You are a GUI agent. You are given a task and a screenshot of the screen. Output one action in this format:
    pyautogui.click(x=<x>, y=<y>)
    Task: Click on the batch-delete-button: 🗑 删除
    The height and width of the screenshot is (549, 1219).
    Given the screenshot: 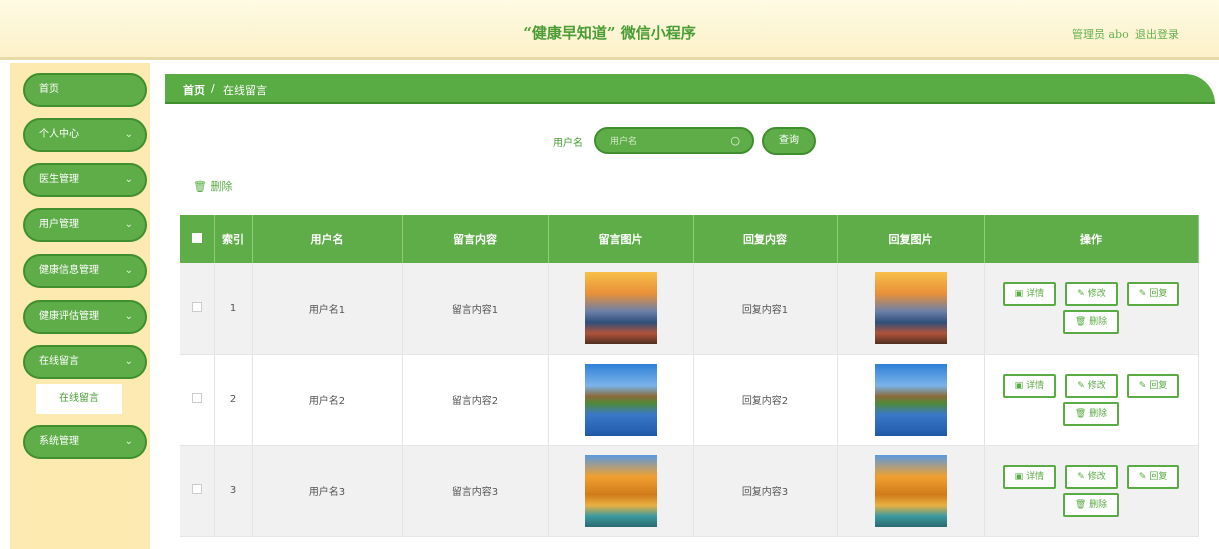 What is the action you would take?
    pyautogui.click(x=212, y=186)
    